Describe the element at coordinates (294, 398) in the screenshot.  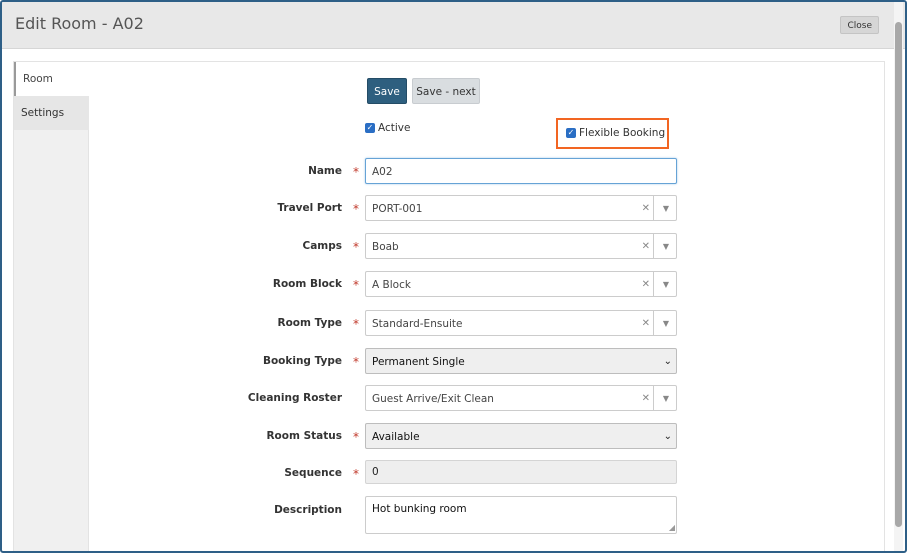
I see `cleaning-roster-label: Cleaning Roster` at that location.